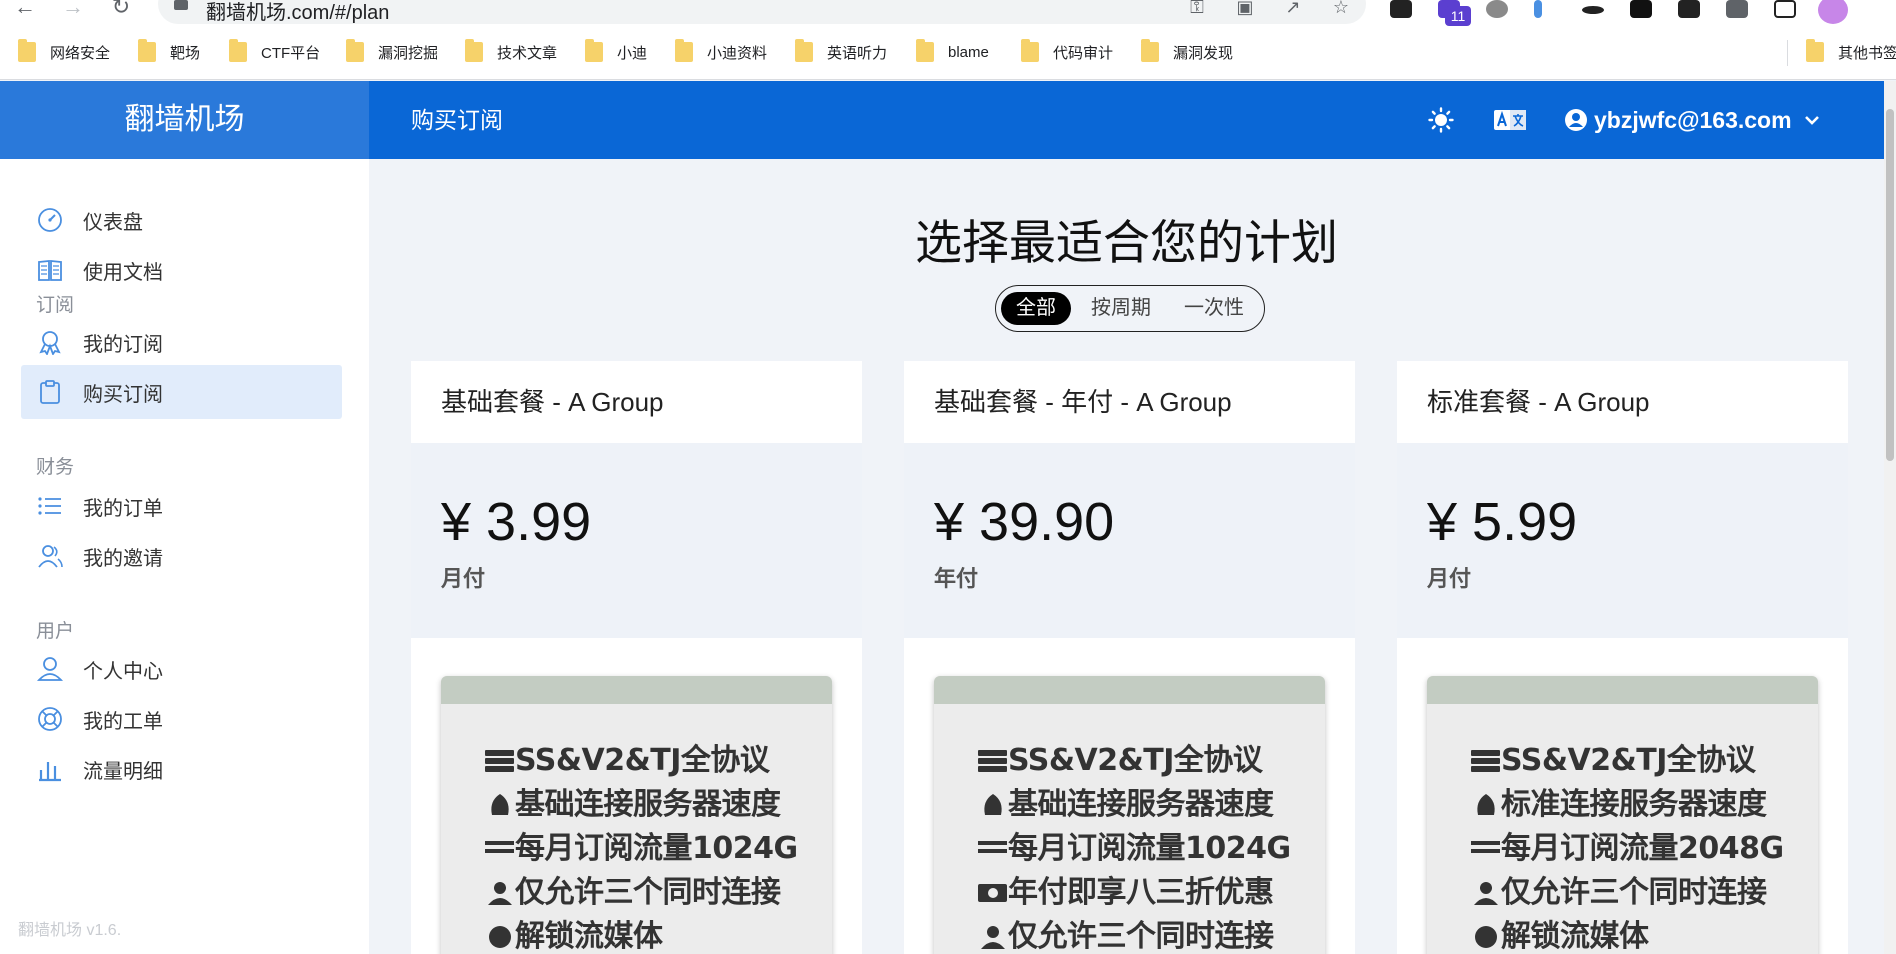 Image resolution: width=1896 pixels, height=954 pixels. What do you see at coordinates (1132, 120) in the screenshot?
I see `app-header: 购买订阅 ybzjwfc@163.com` at bounding box center [1132, 120].